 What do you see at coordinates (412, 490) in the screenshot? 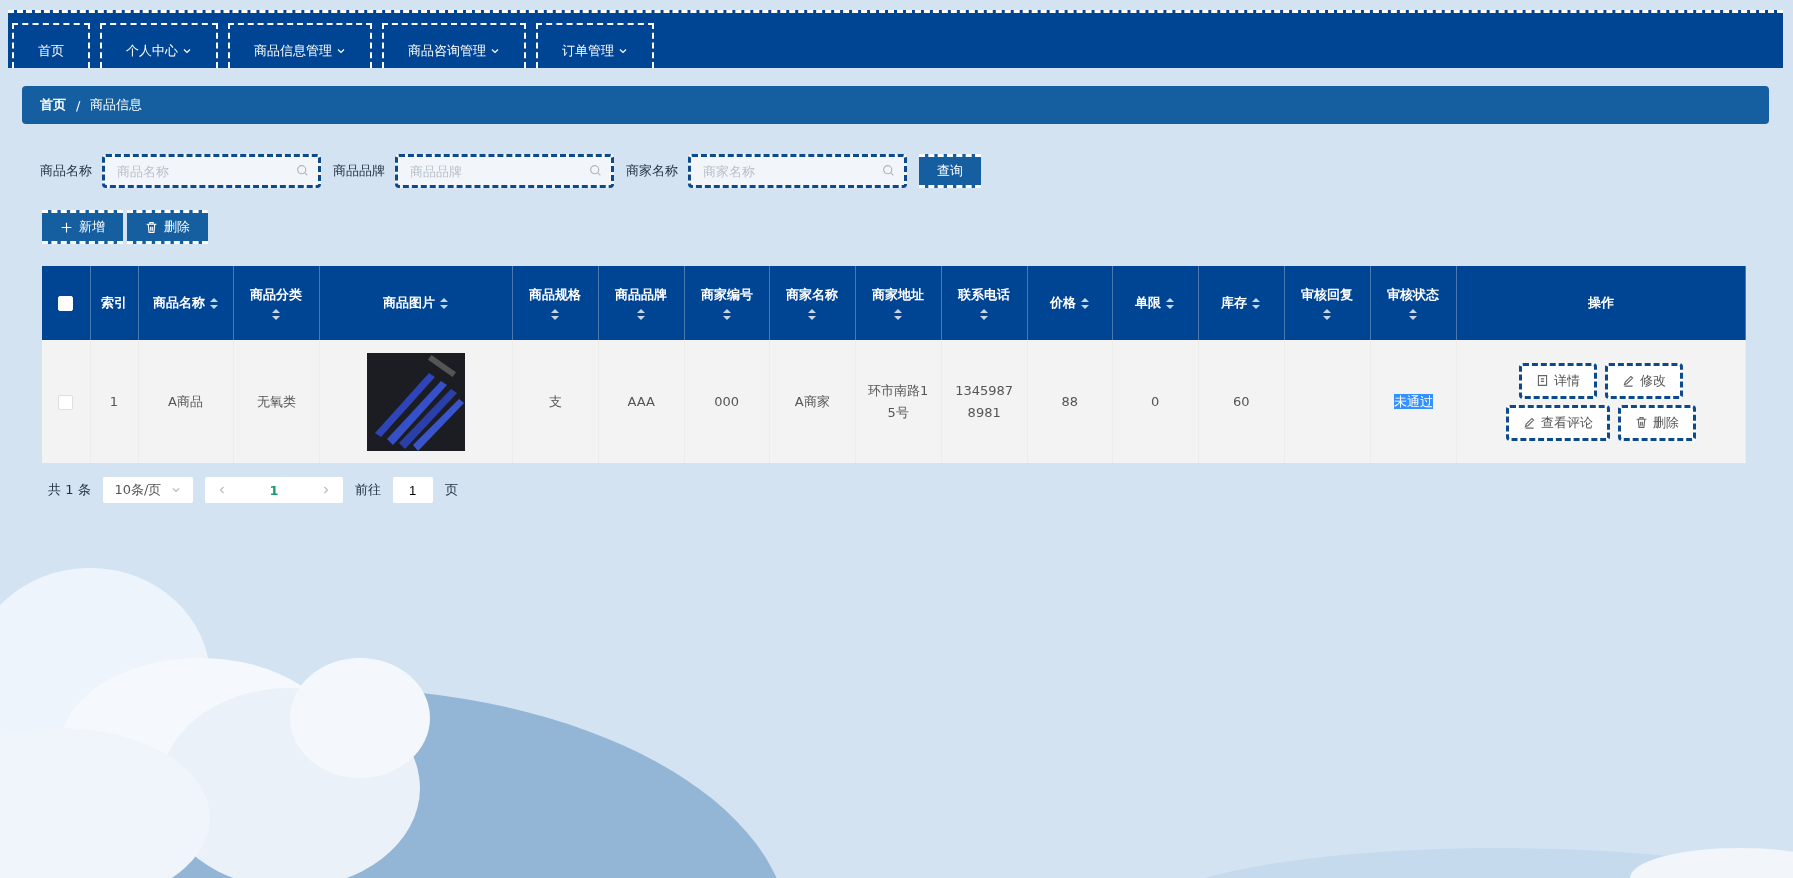
I see `page-input: 1` at bounding box center [412, 490].